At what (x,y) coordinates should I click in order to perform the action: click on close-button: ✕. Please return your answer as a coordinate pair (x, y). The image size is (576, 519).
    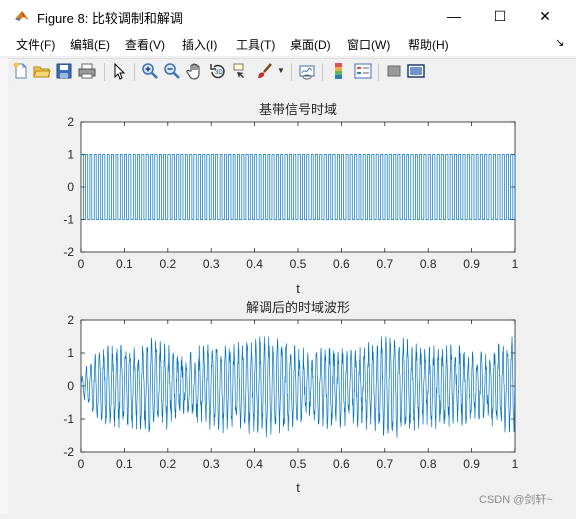
    Looking at the image, I should click on (545, 16).